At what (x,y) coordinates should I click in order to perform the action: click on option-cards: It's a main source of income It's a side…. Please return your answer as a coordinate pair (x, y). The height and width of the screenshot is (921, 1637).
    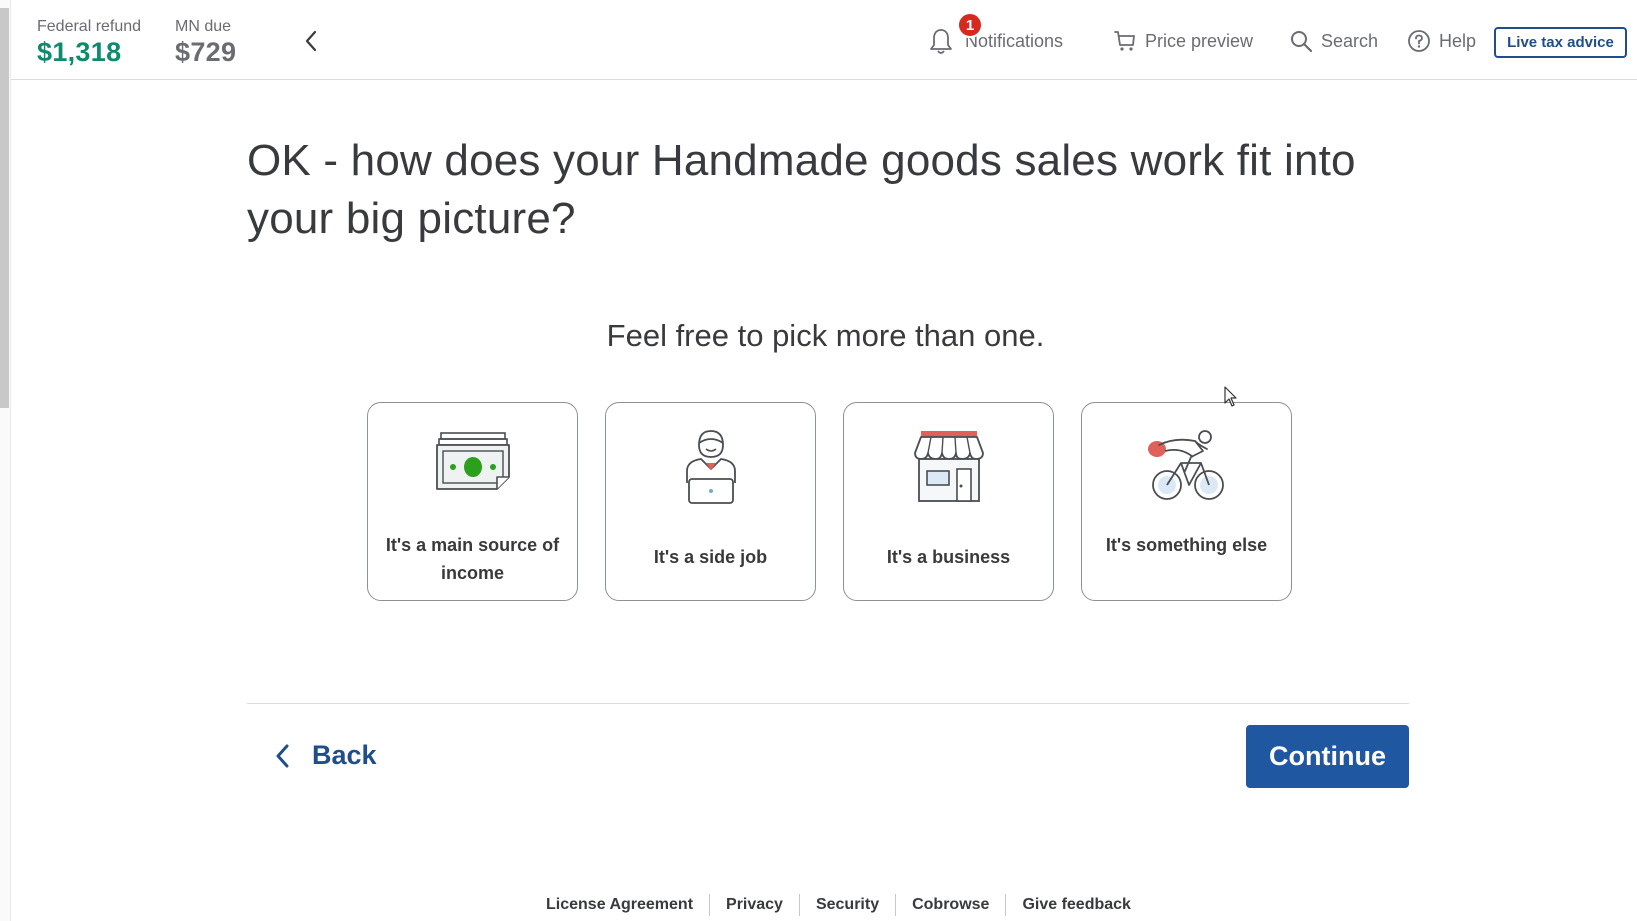
    Looking at the image, I should click on (829, 501).